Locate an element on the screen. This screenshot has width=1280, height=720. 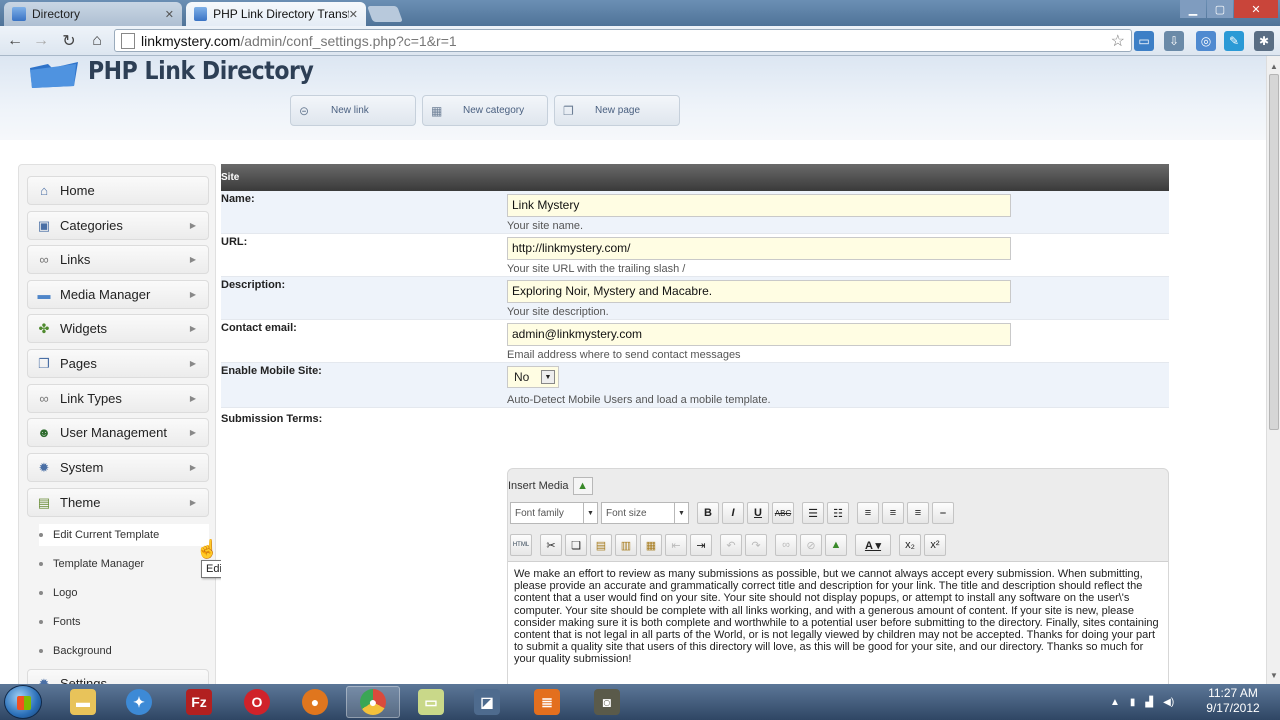
sidebar-item-user-management: ☻ User Management ▶ is located at coordinates (118, 432).